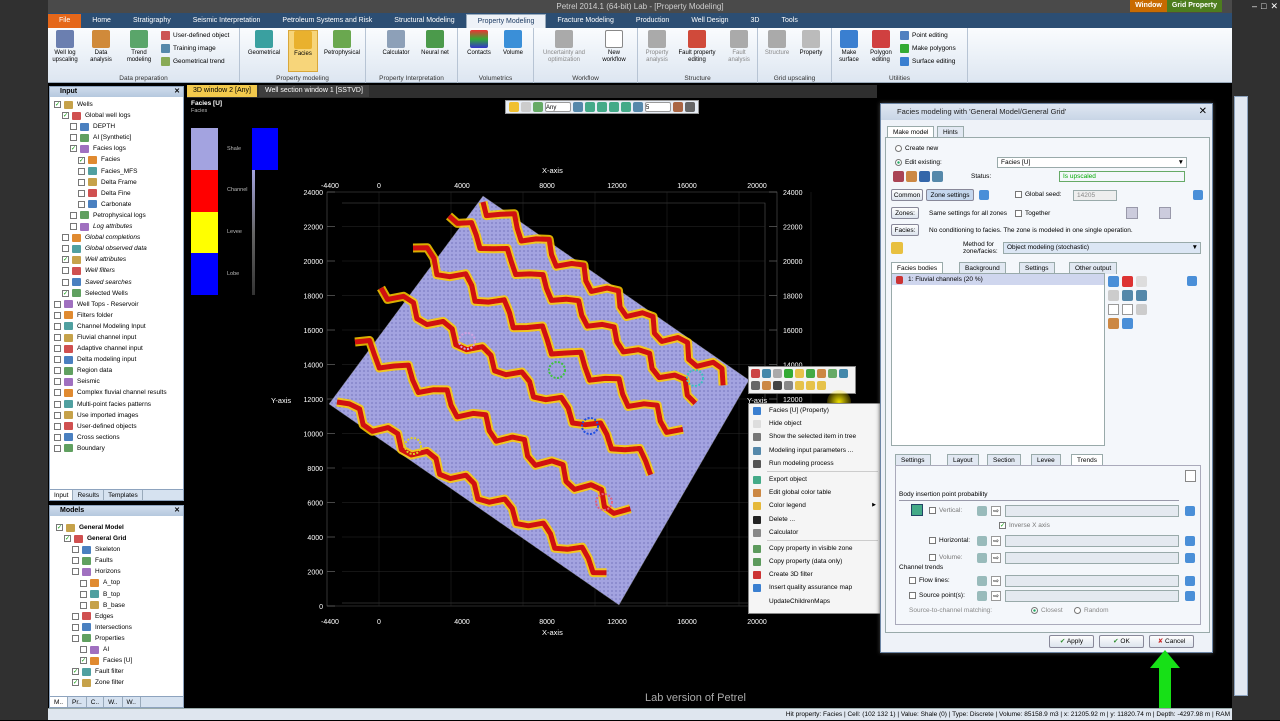  What do you see at coordinates (1076, 610) in the screenshot?
I see `random-option-label: Random` at bounding box center [1076, 610].